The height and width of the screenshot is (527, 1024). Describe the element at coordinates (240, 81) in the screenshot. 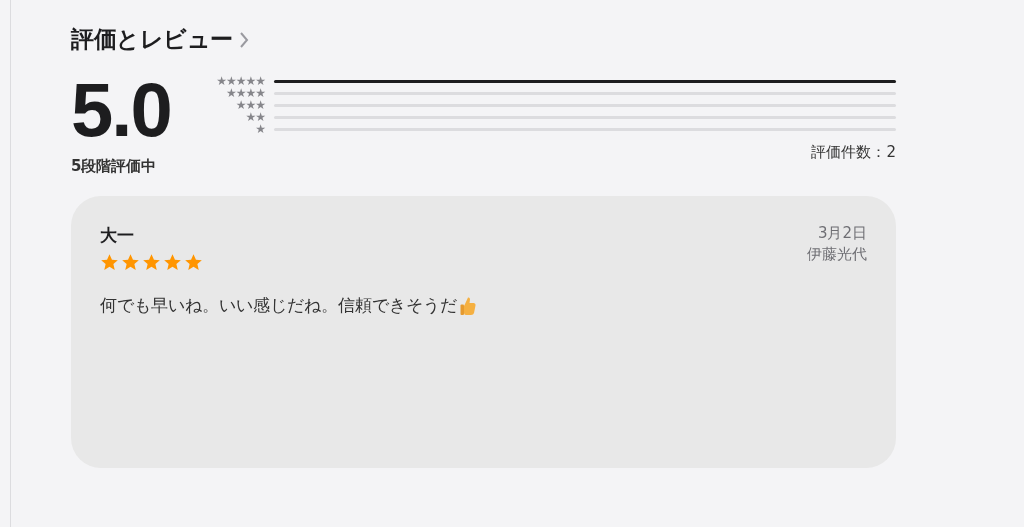

I see `star-level-label: ★★★★★` at that location.